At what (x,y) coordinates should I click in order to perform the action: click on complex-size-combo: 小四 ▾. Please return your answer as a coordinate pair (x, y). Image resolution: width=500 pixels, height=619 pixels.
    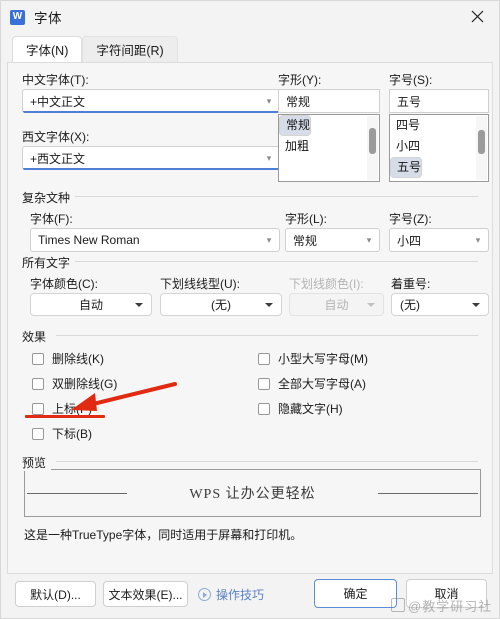
    Looking at the image, I should click on (439, 240).